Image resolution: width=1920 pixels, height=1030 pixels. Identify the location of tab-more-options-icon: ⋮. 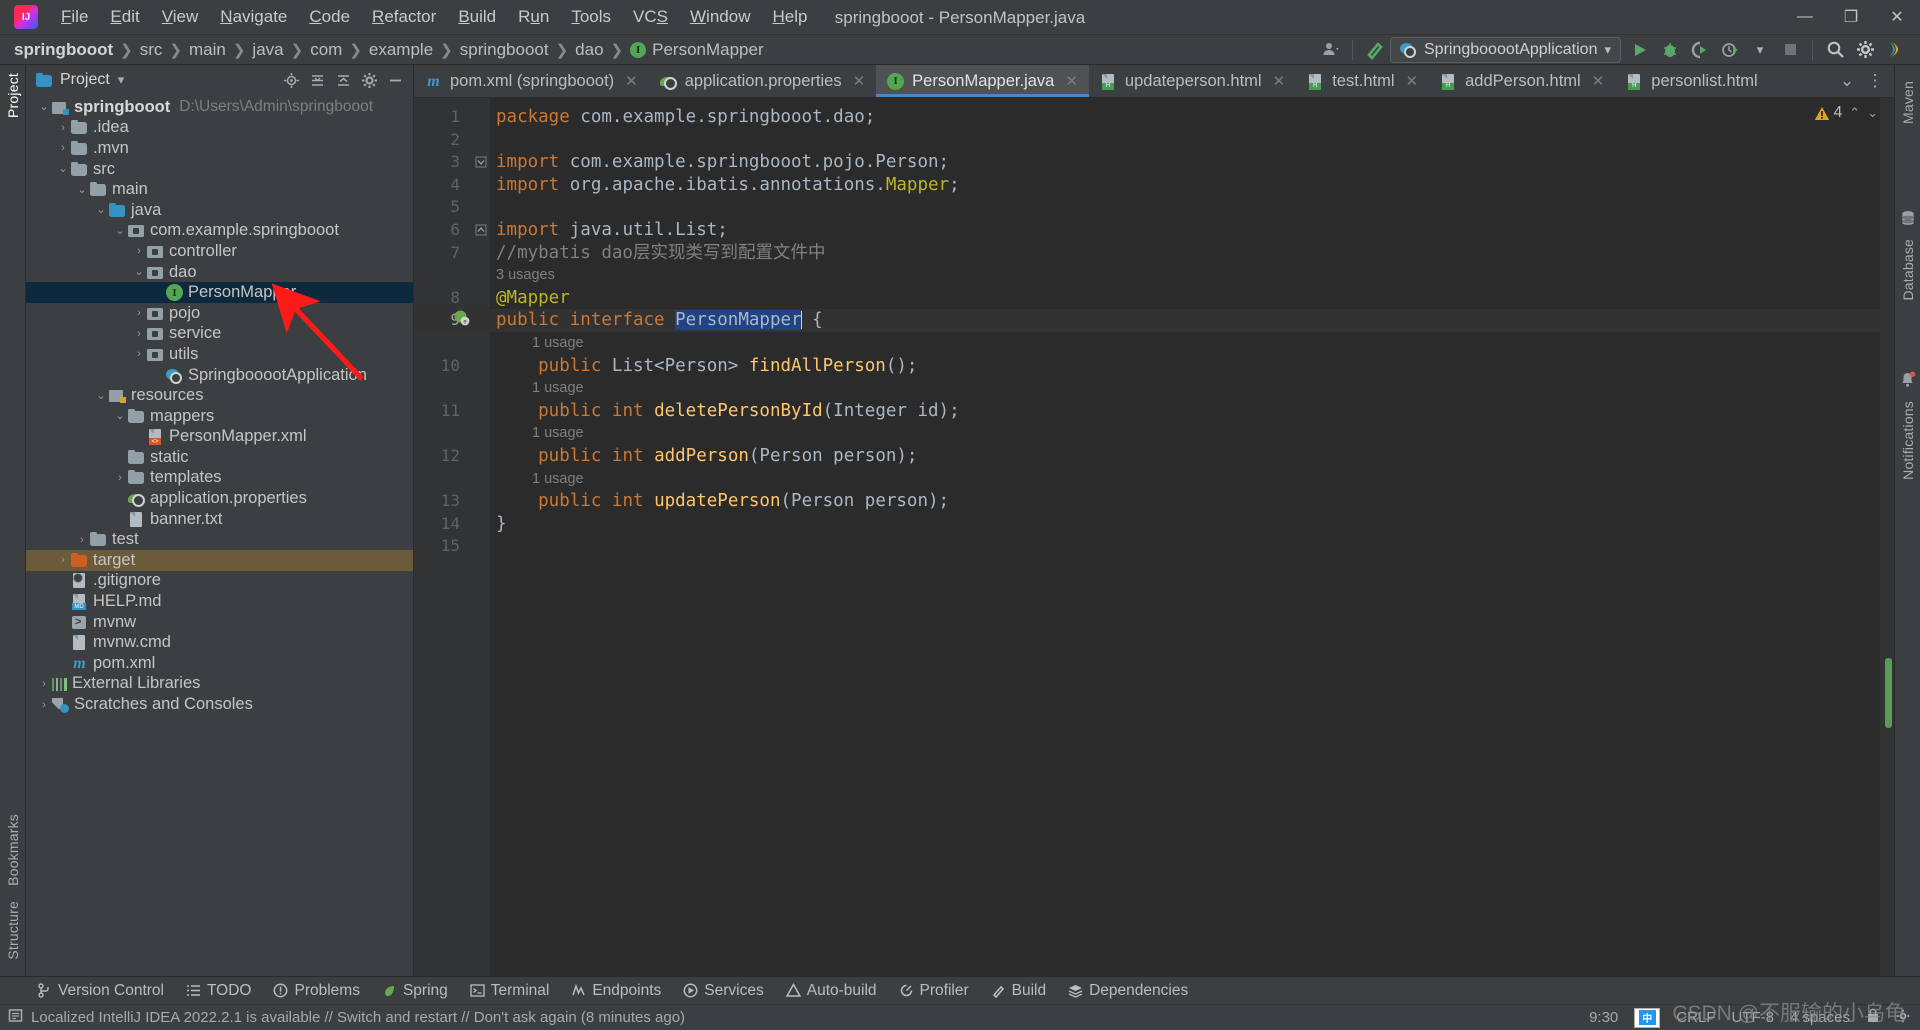
(1875, 81).